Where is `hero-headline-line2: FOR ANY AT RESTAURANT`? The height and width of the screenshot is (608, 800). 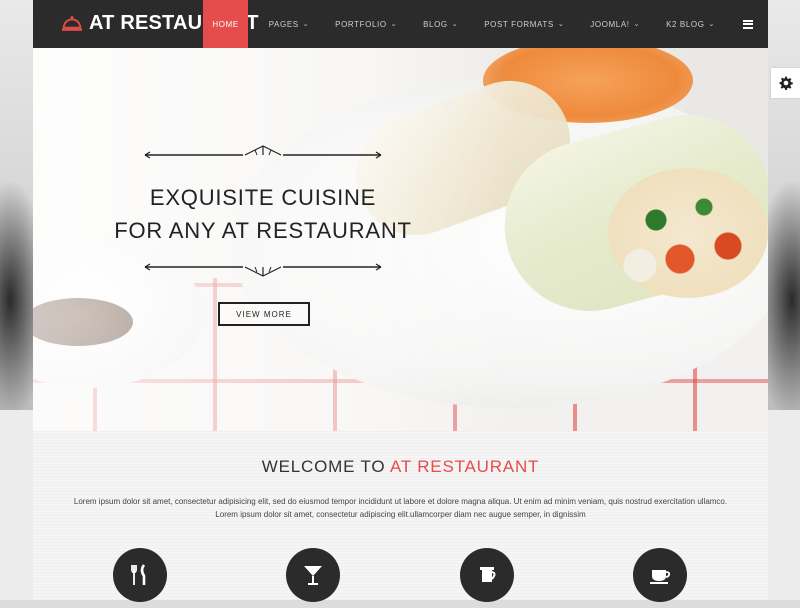 hero-headline-line2: FOR ANY AT RESTAURANT is located at coordinates (263, 230).